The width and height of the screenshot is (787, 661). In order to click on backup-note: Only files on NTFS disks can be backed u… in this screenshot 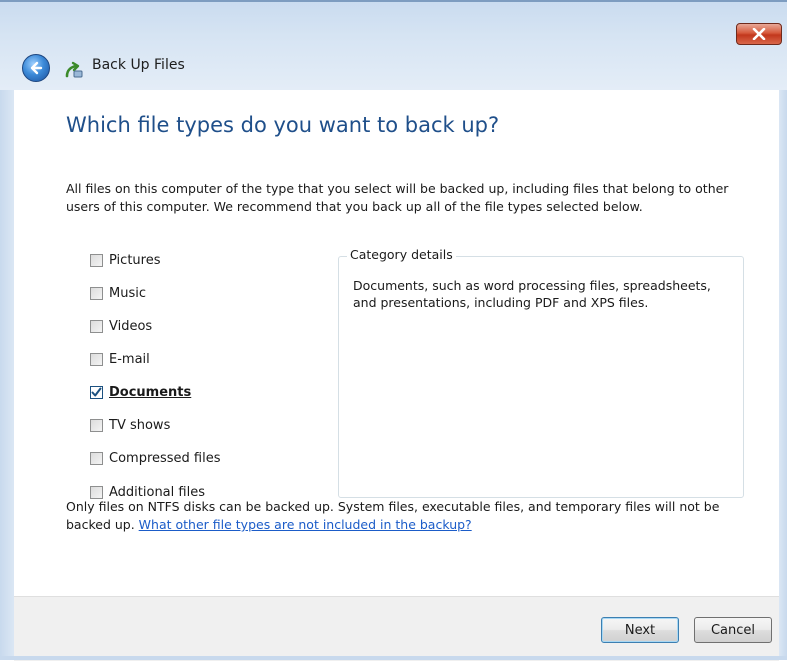, I will do `click(416, 516)`.